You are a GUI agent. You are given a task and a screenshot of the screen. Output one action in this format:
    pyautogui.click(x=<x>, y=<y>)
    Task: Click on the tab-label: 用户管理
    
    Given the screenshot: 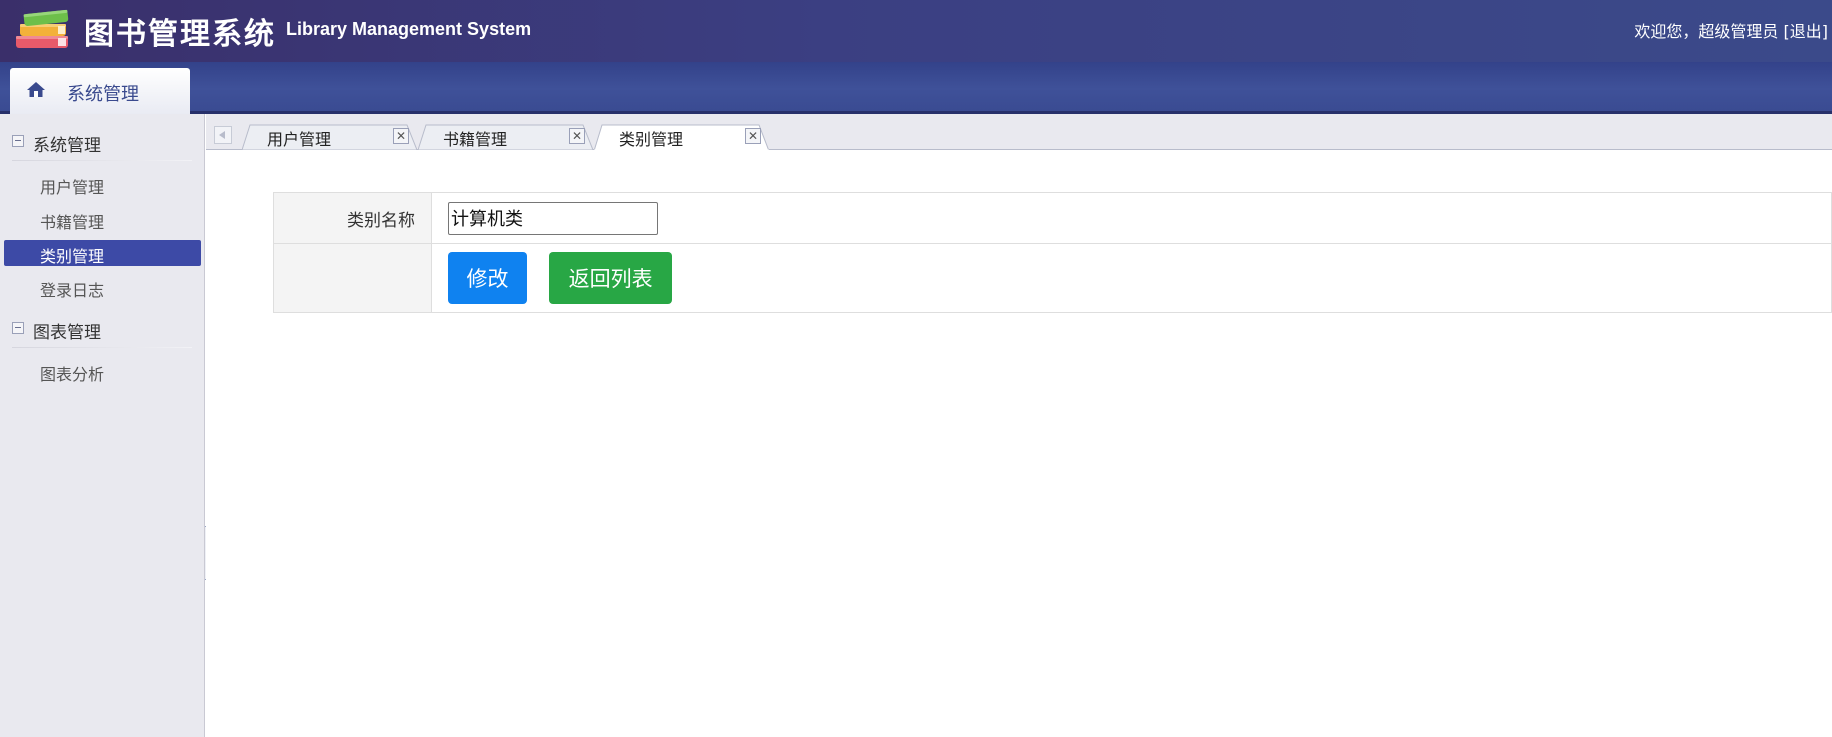 What is the action you would take?
    pyautogui.click(x=299, y=139)
    